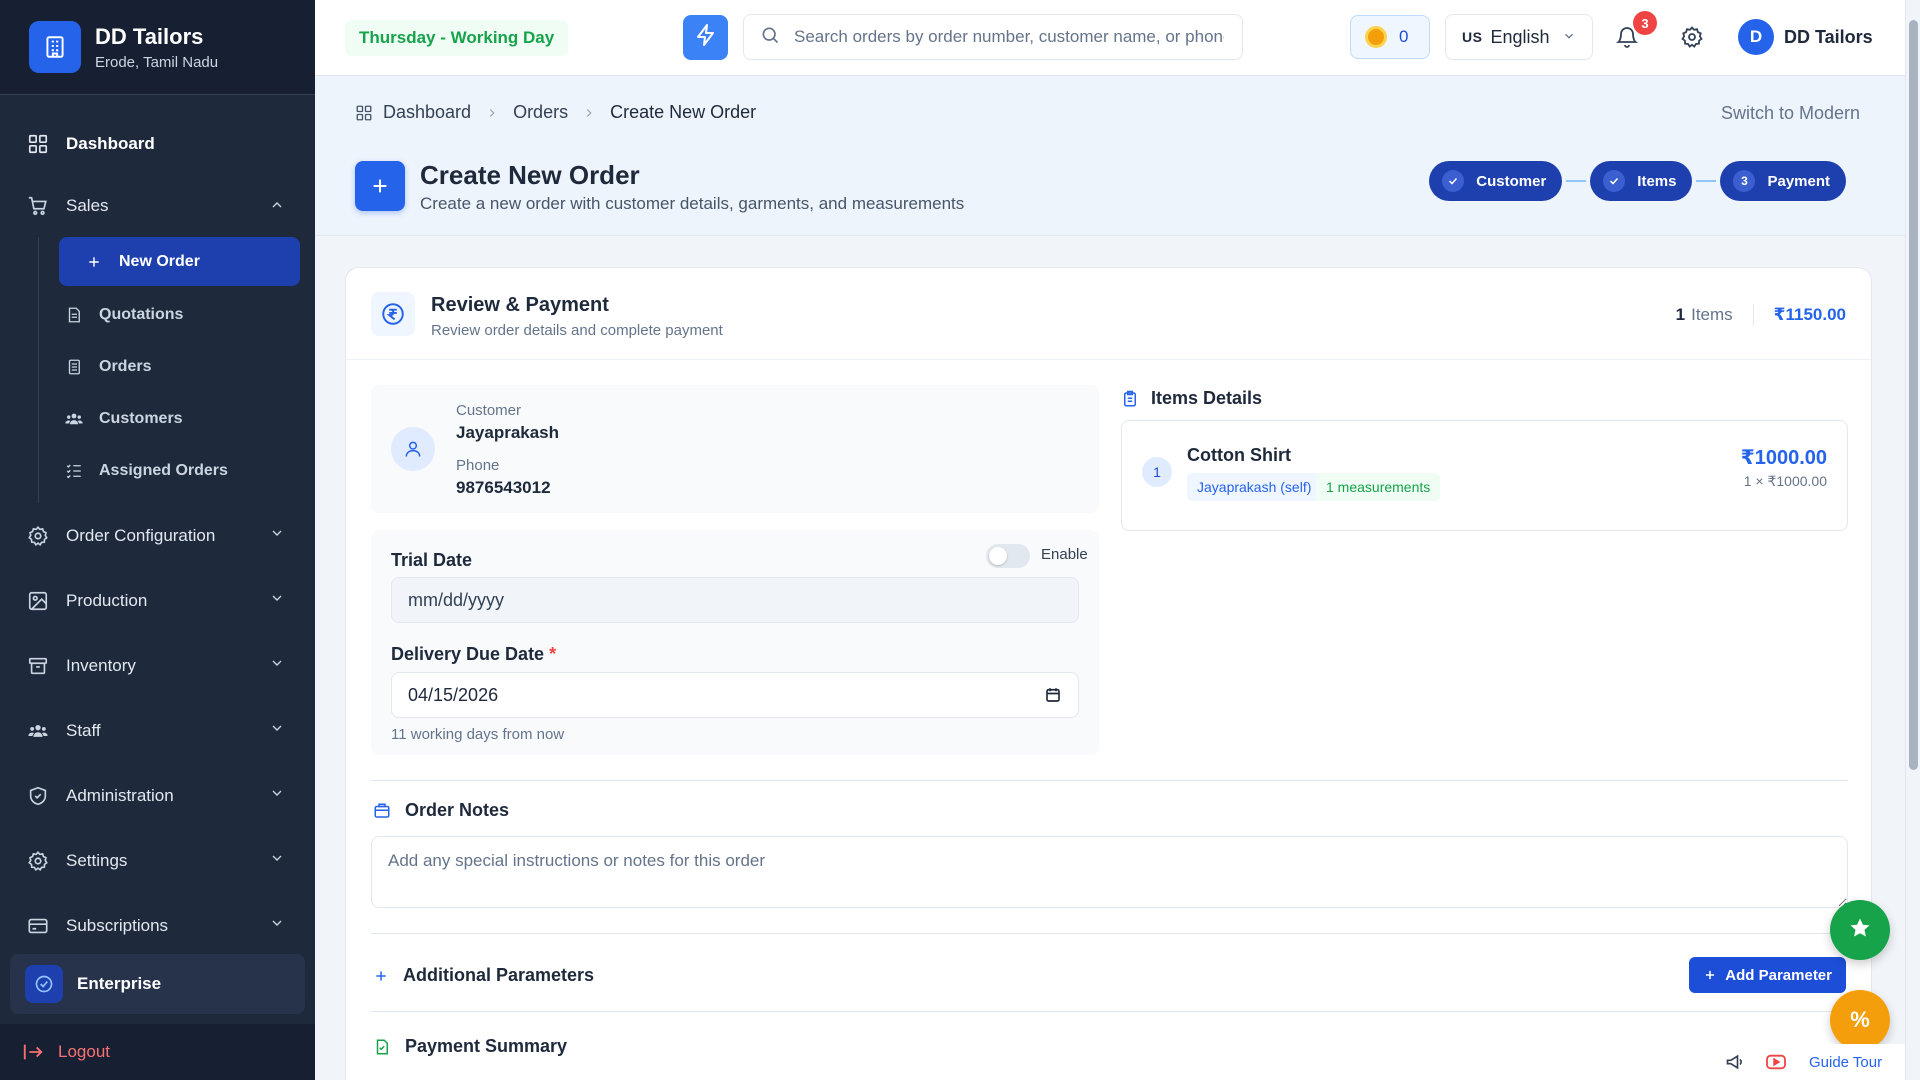 The width and height of the screenshot is (1920, 1080). I want to click on sidebar-item-label: Production, so click(107, 600).